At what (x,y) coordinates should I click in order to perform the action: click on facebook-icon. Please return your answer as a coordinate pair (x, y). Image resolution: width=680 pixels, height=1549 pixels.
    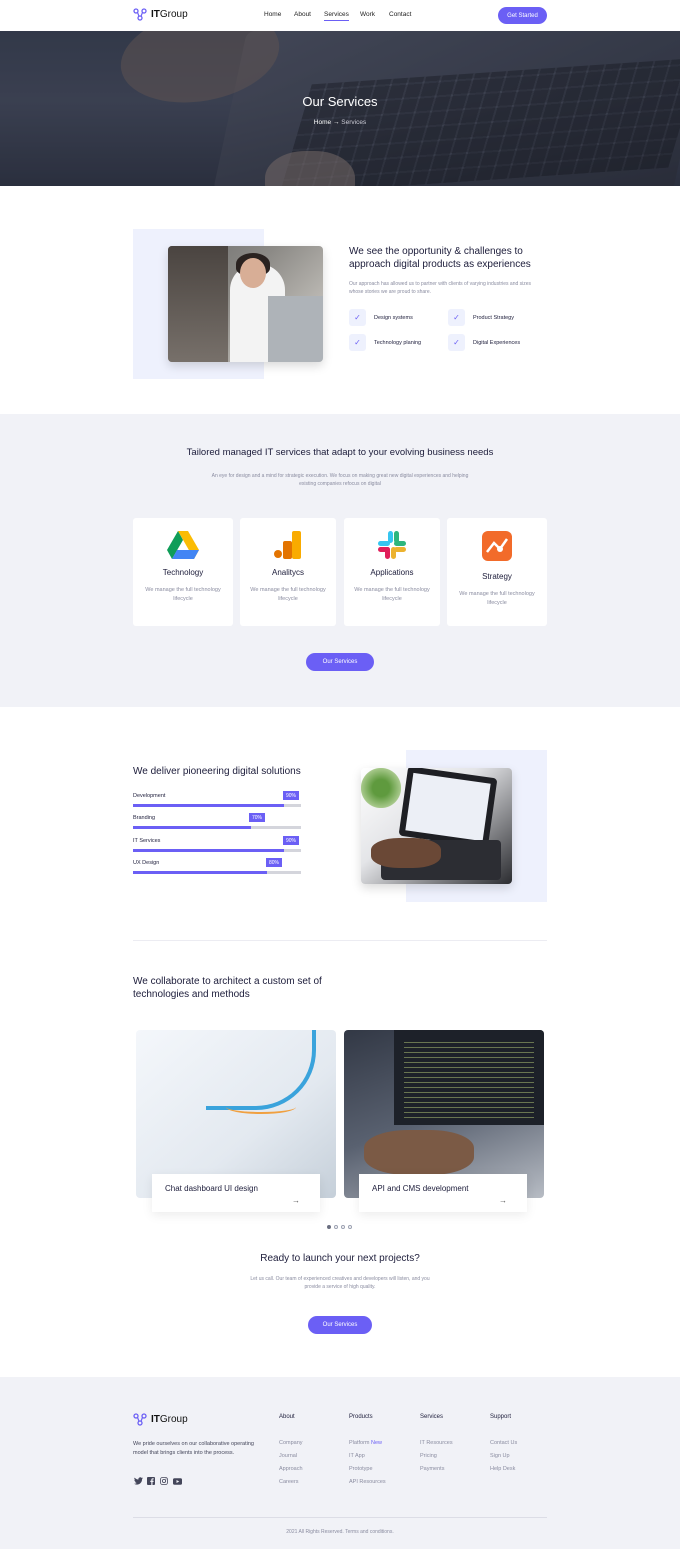
    Looking at the image, I should click on (151, 1481).